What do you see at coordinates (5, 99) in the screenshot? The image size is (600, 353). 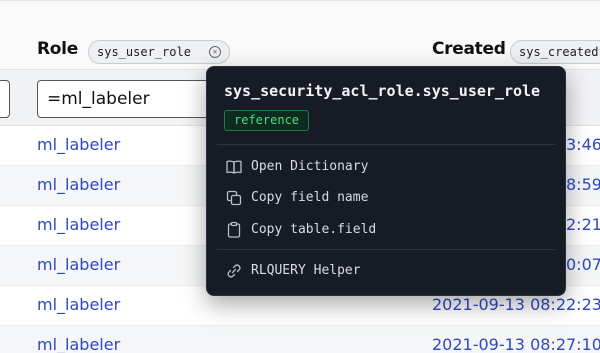 I see `filter-input-previous` at bounding box center [5, 99].